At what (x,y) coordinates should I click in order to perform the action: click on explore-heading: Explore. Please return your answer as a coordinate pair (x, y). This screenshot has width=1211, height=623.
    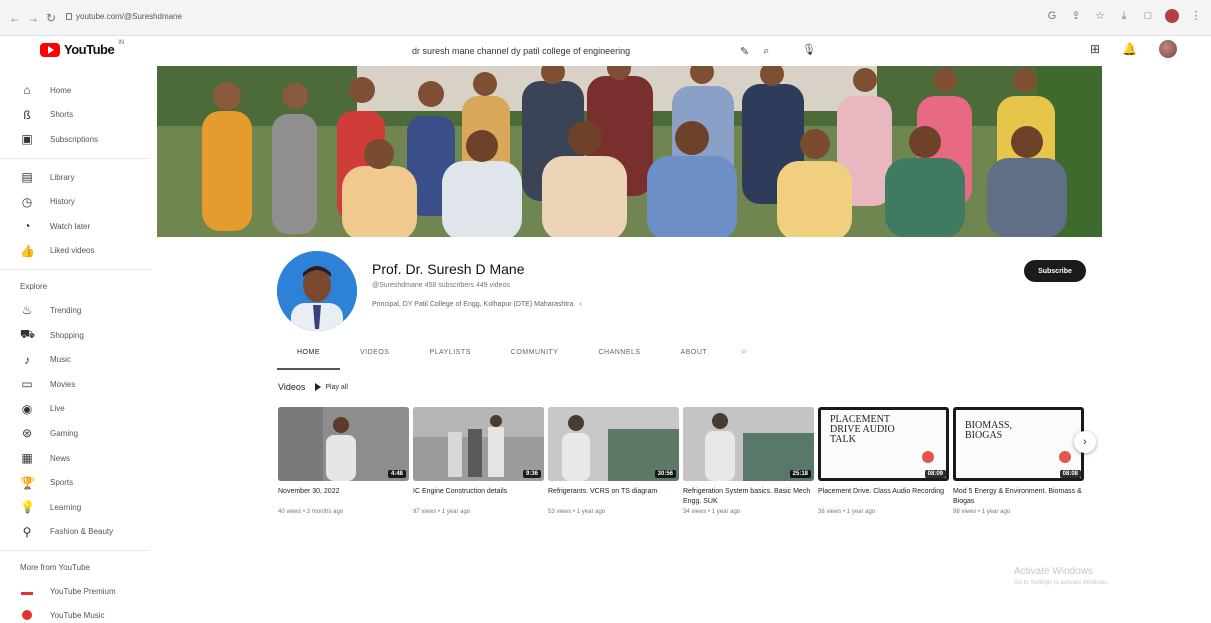
    Looking at the image, I should click on (34, 287).